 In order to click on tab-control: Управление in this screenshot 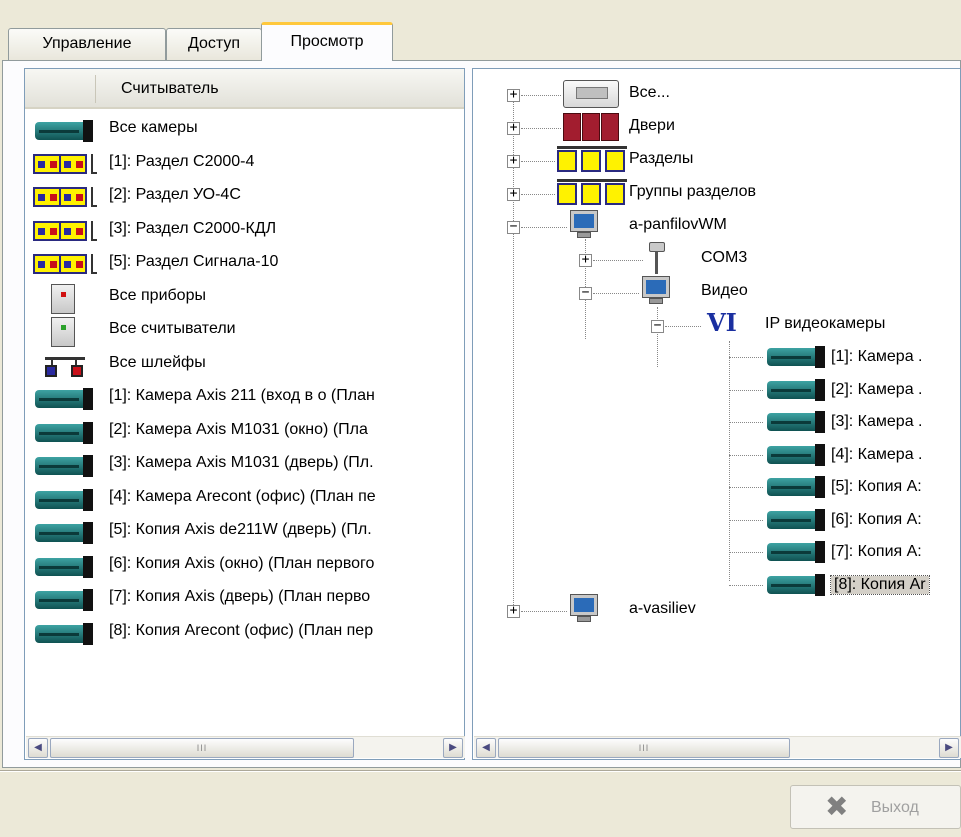, I will do `click(87, 44)`.